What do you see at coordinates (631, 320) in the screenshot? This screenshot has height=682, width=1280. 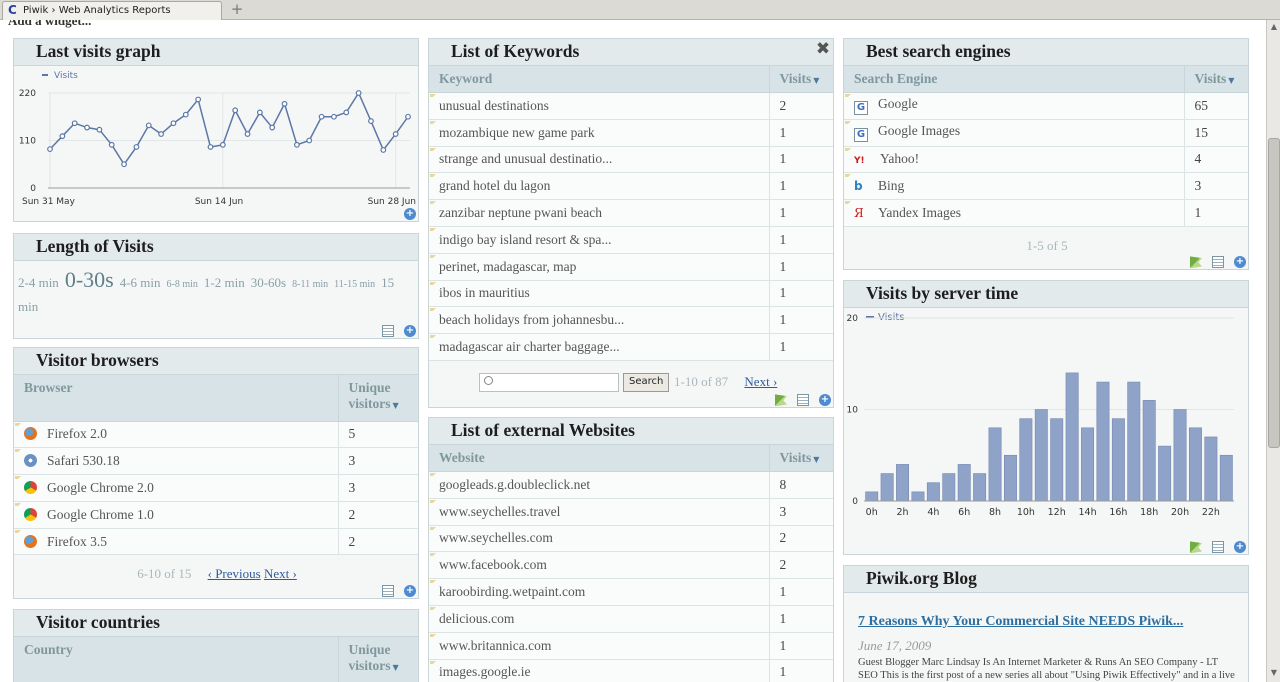 I see `table-row: beach holidays from johannesbu... 1` at bounding box center [631, 320].